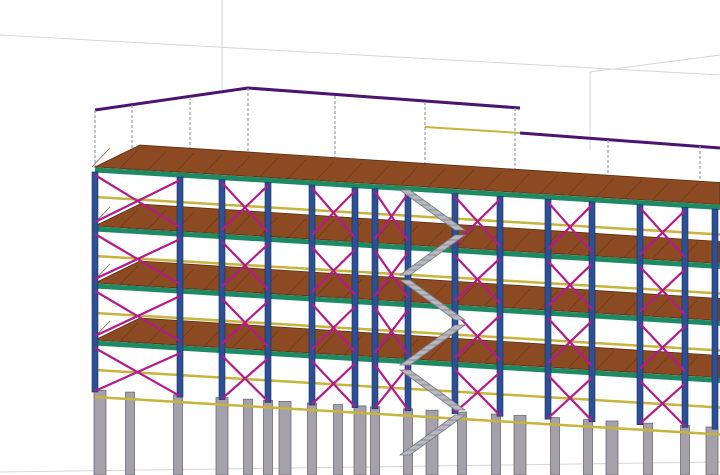  I want to click on brace, so click(137, 372).